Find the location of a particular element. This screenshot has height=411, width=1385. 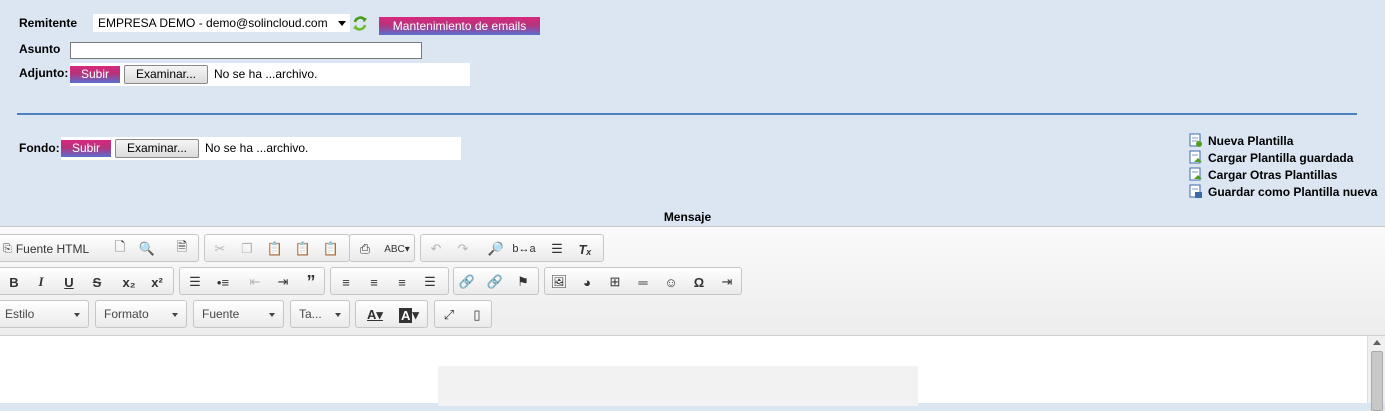

numbered-list-icon: ☰ is located at coordinates (195, 282).